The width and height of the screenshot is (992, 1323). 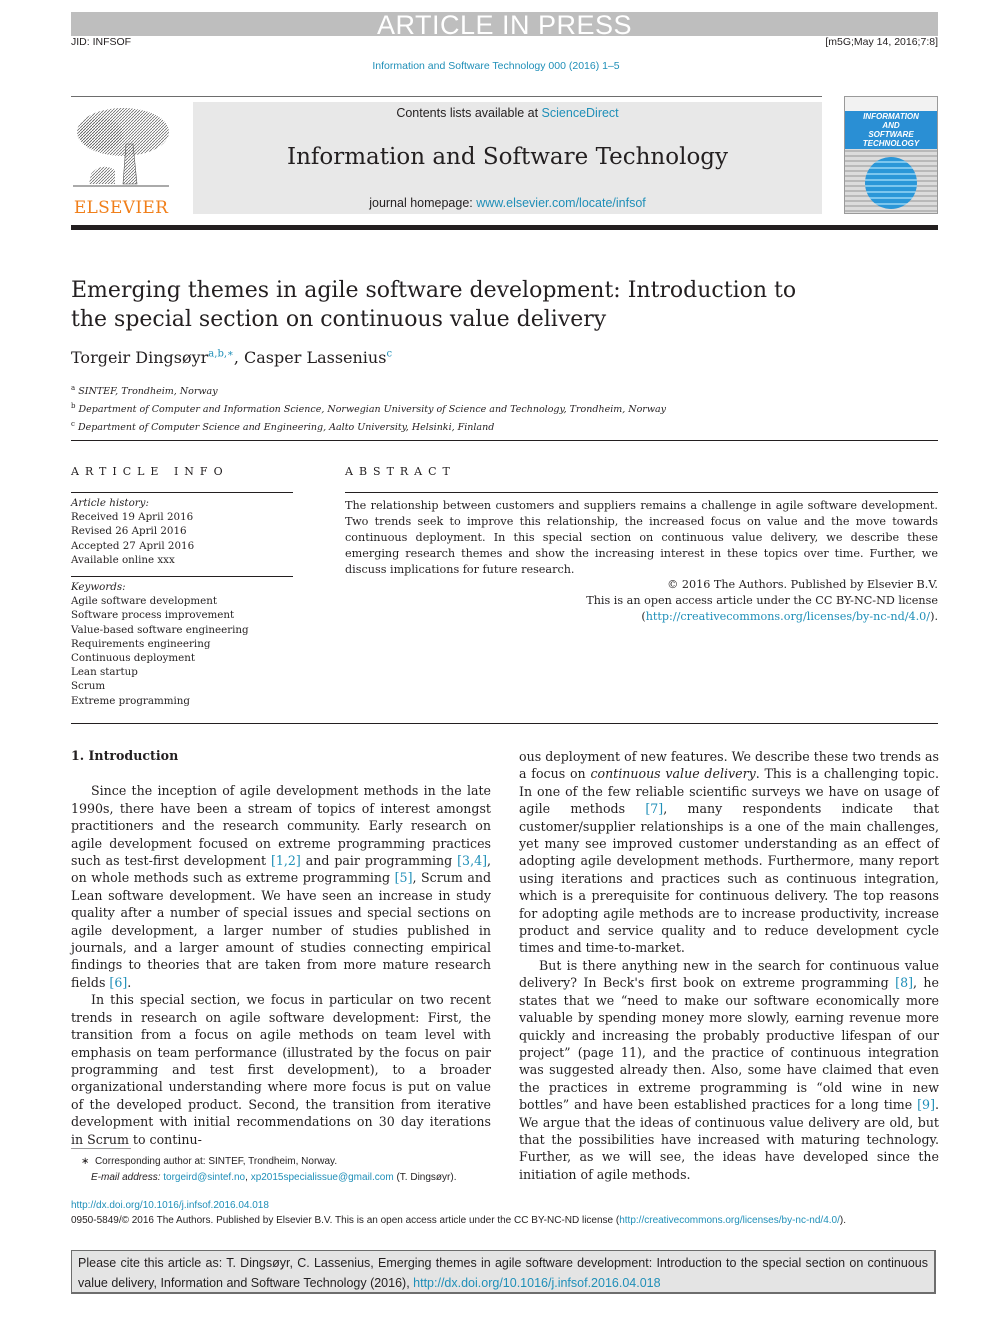 I want to click on author-name: Torgeir Dingsøyr, so click(x=139, y=357).